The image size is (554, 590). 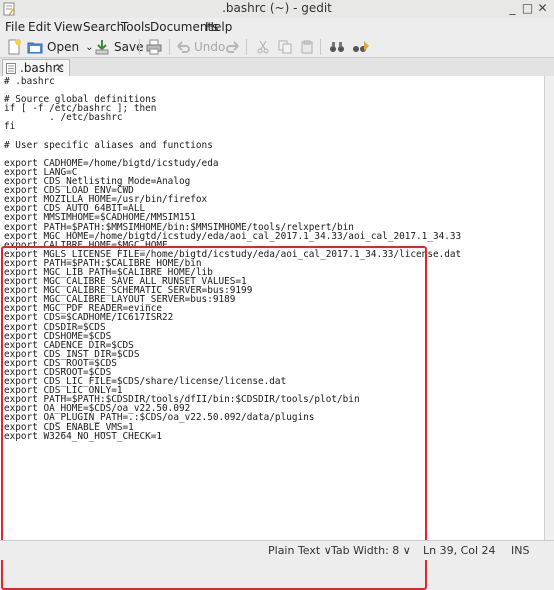 I want to click on print-button, so click(x=154, y=47).